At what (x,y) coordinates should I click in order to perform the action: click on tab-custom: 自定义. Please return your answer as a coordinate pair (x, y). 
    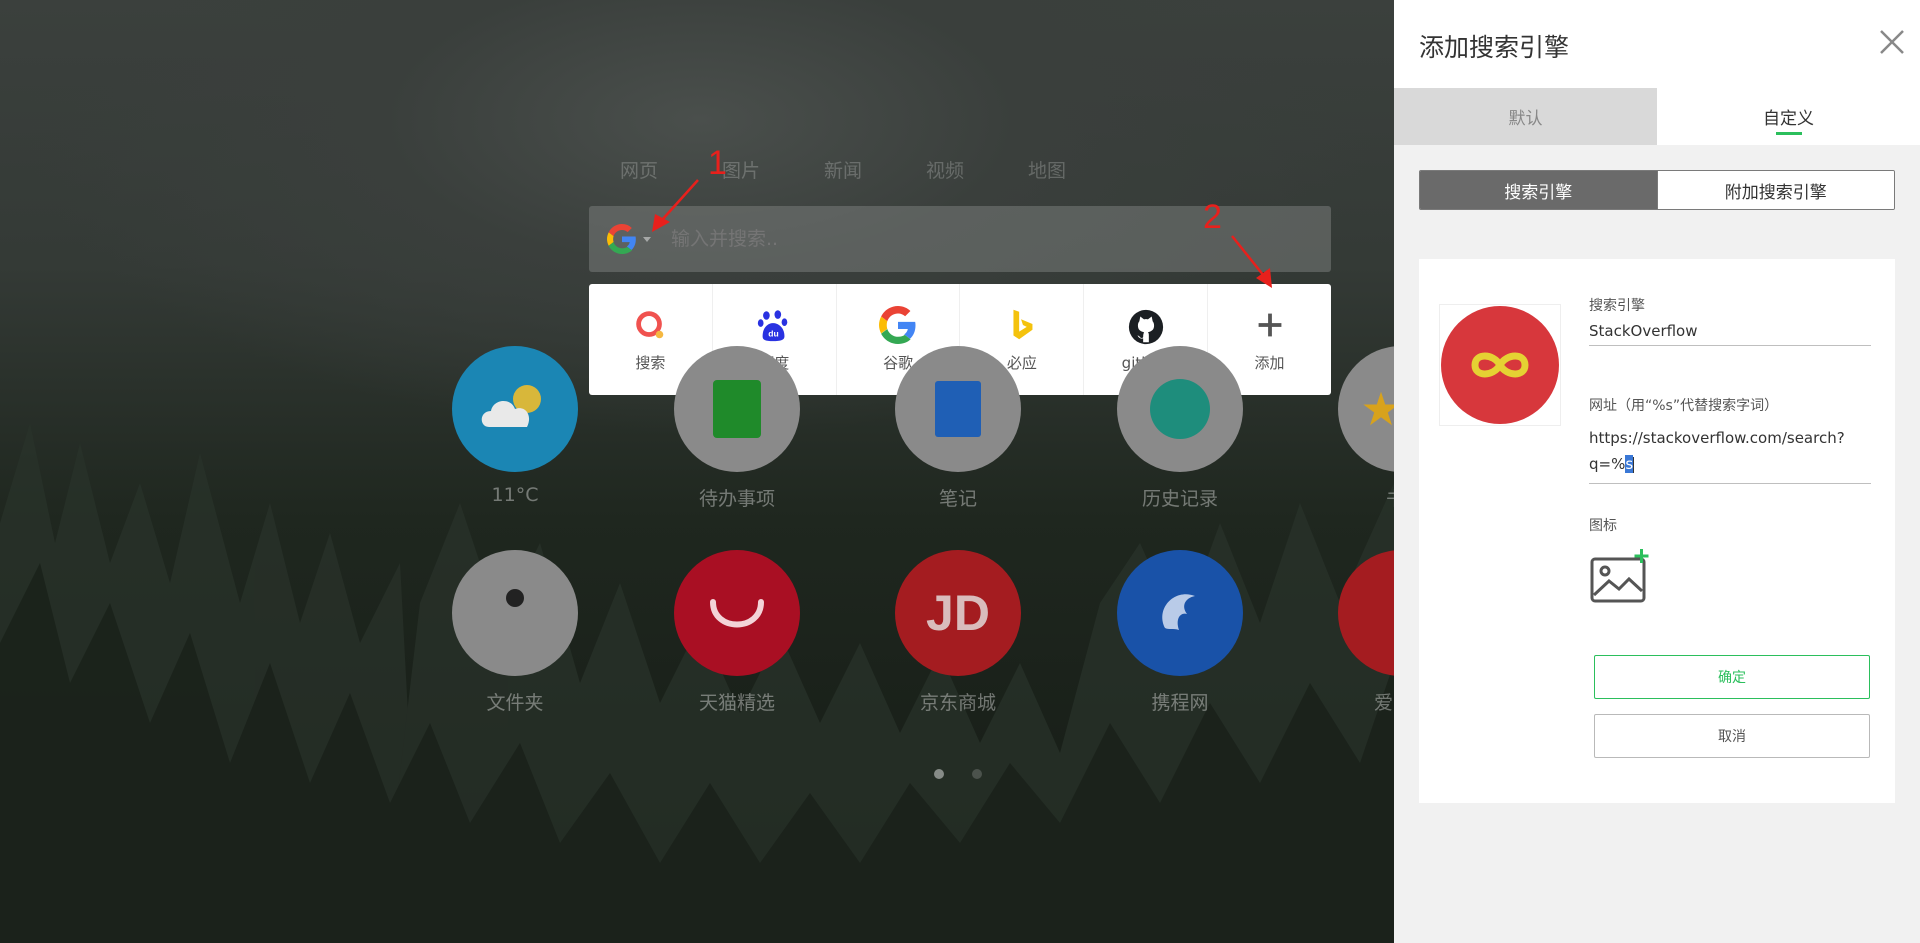
    Looking at the image, I should click on (1788, 116).